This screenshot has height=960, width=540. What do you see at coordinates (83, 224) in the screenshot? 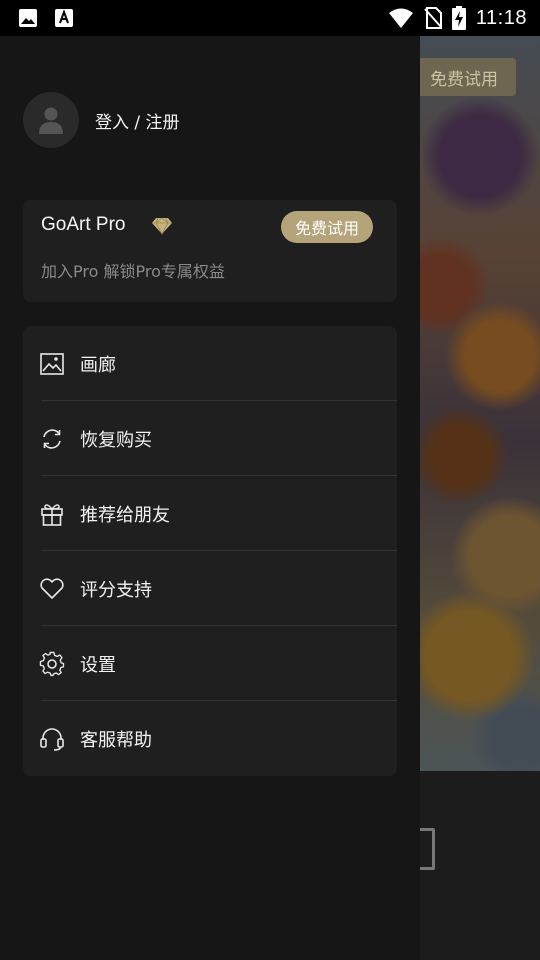
I see `pro-title: GoArt Pro` at bounding box center [83, 224].